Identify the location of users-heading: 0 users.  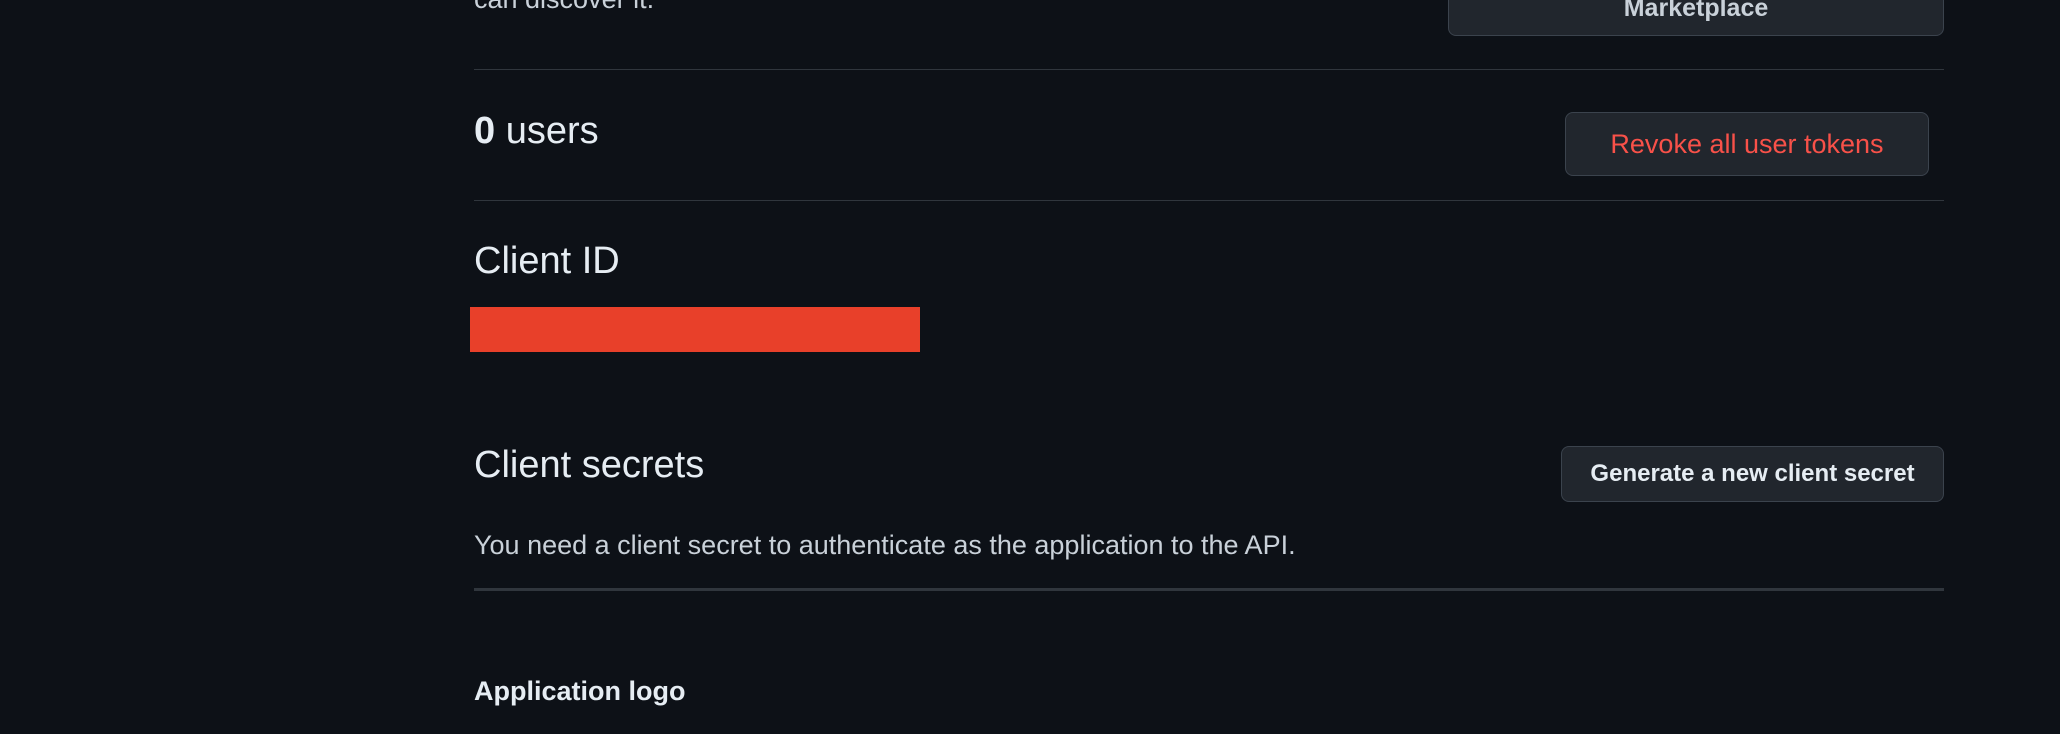
(536, 131).